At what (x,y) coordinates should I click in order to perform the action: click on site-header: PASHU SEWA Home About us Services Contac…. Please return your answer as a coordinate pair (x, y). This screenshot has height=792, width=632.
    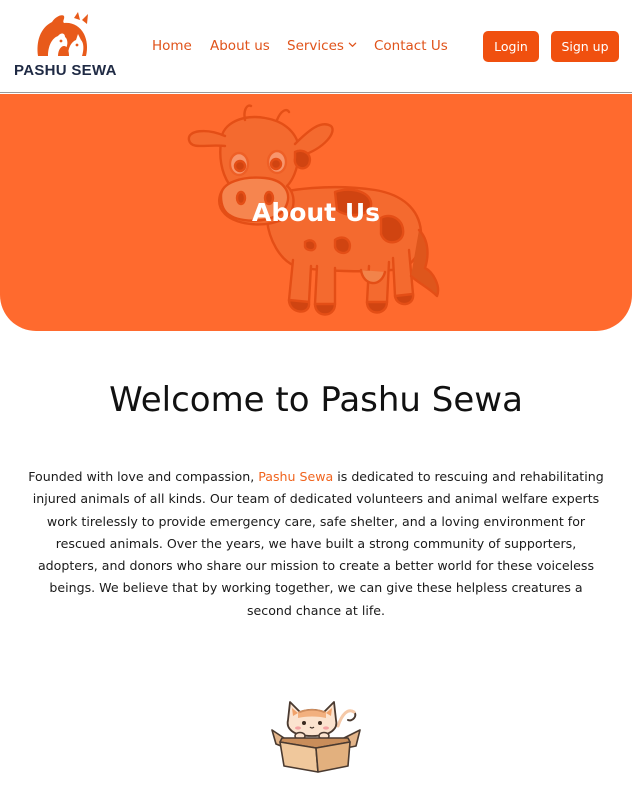
    Looking at the image, I should click on (316, 46).